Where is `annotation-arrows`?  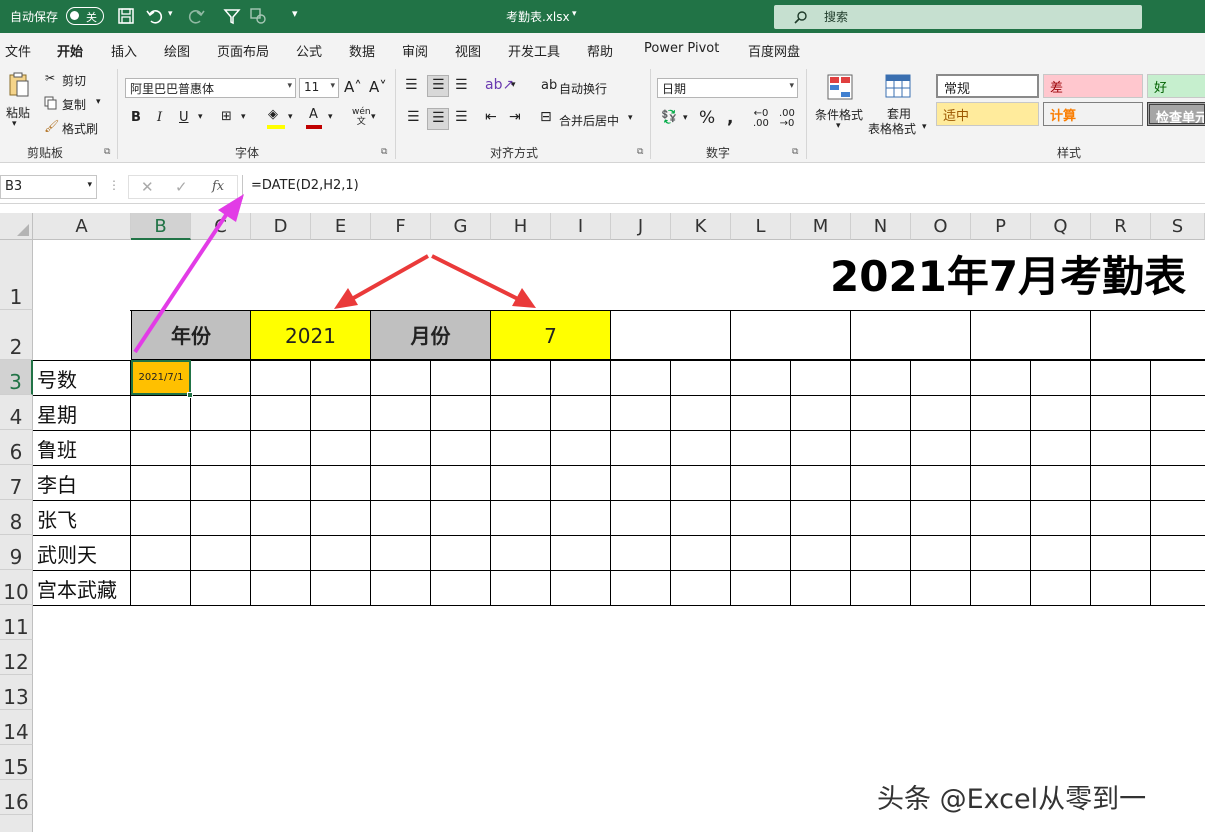 annotation-arrows is located at coordinates (334, 274).